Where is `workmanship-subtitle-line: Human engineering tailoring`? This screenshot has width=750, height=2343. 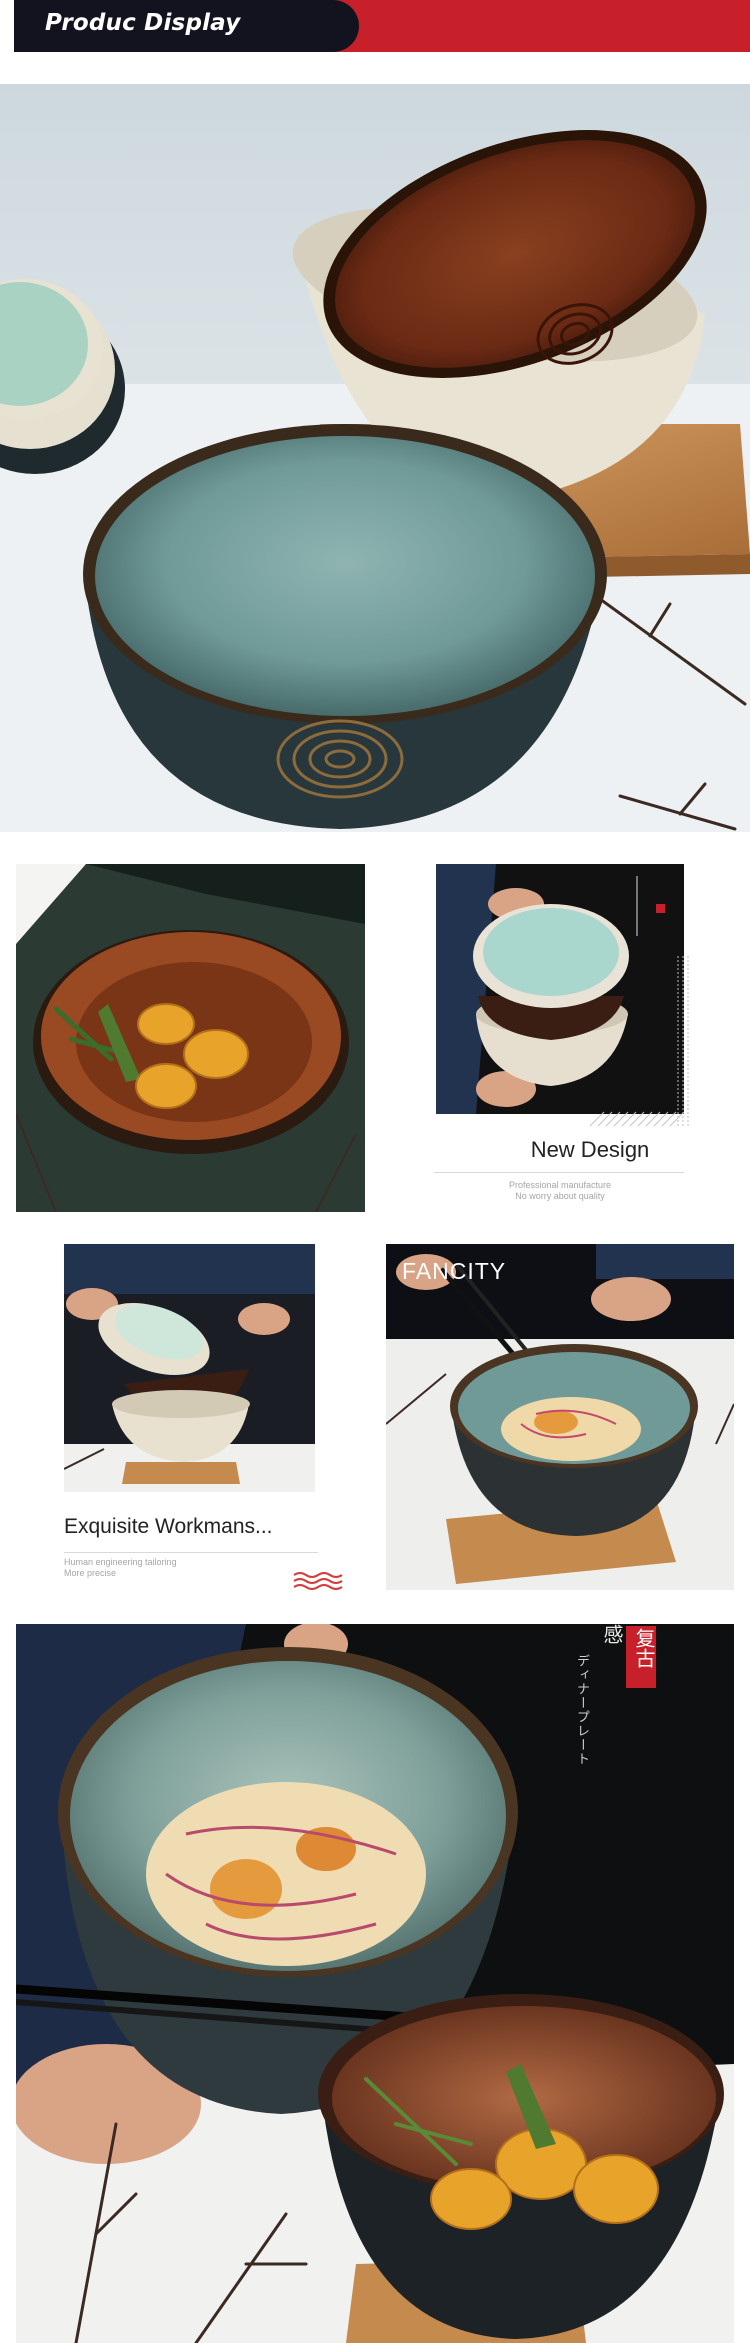 workmanship-subtitle-line: Human engineering tailoring is located at coordinates (120, 1562).